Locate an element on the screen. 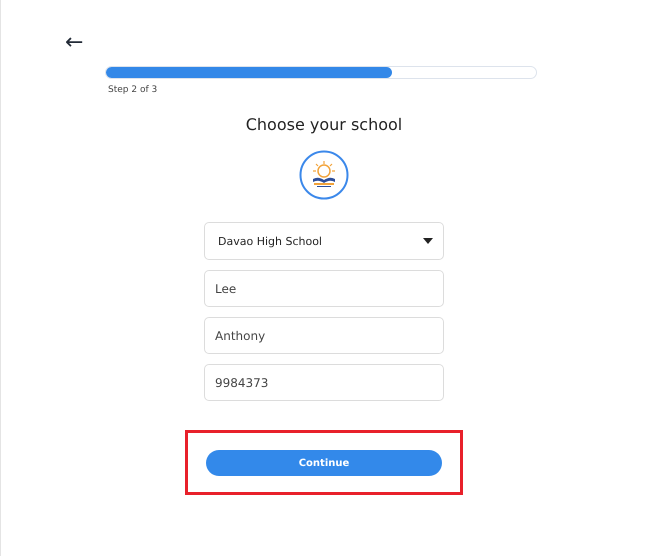  page-title: Choose your school is located at coordinates (324, 124).